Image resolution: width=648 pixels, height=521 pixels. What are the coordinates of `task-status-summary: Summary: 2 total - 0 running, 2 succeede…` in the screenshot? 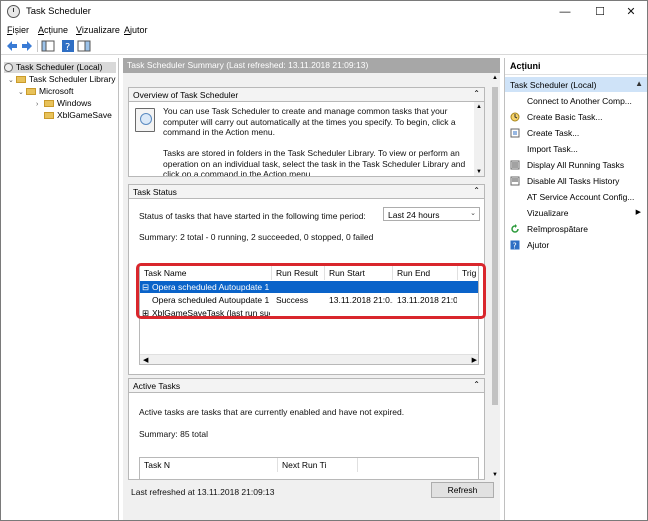 It's located at (256, 237).